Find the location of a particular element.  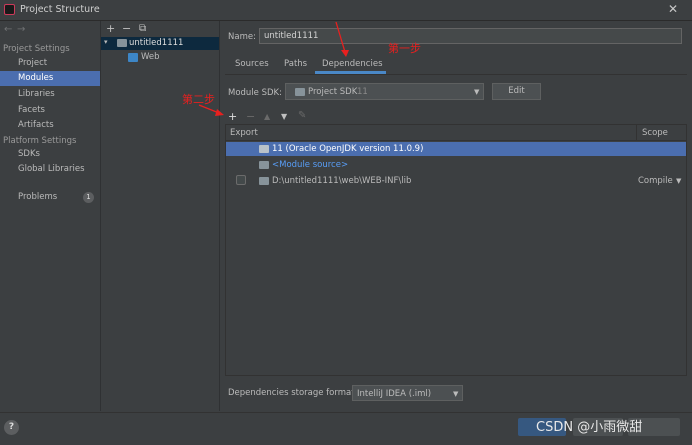

step1-annotation: 第一步 is located at coordinates (404, 48).